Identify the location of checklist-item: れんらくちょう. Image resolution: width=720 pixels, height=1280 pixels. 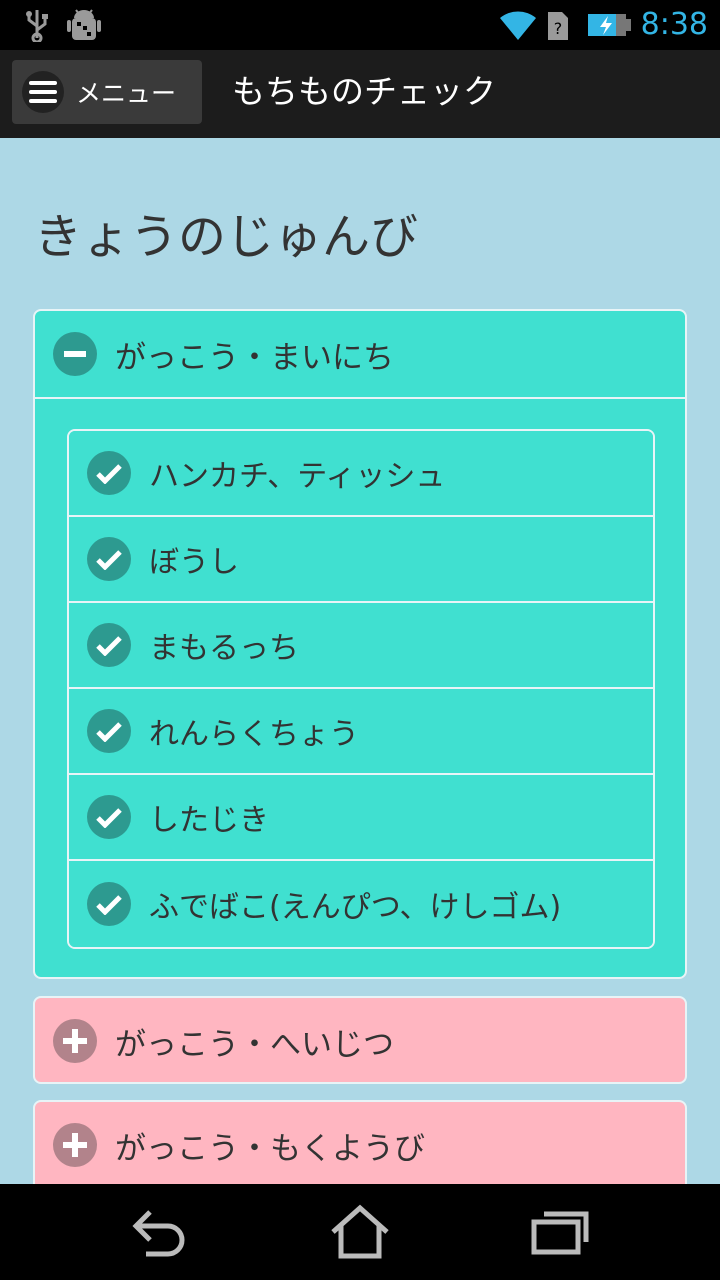
(361, 732).